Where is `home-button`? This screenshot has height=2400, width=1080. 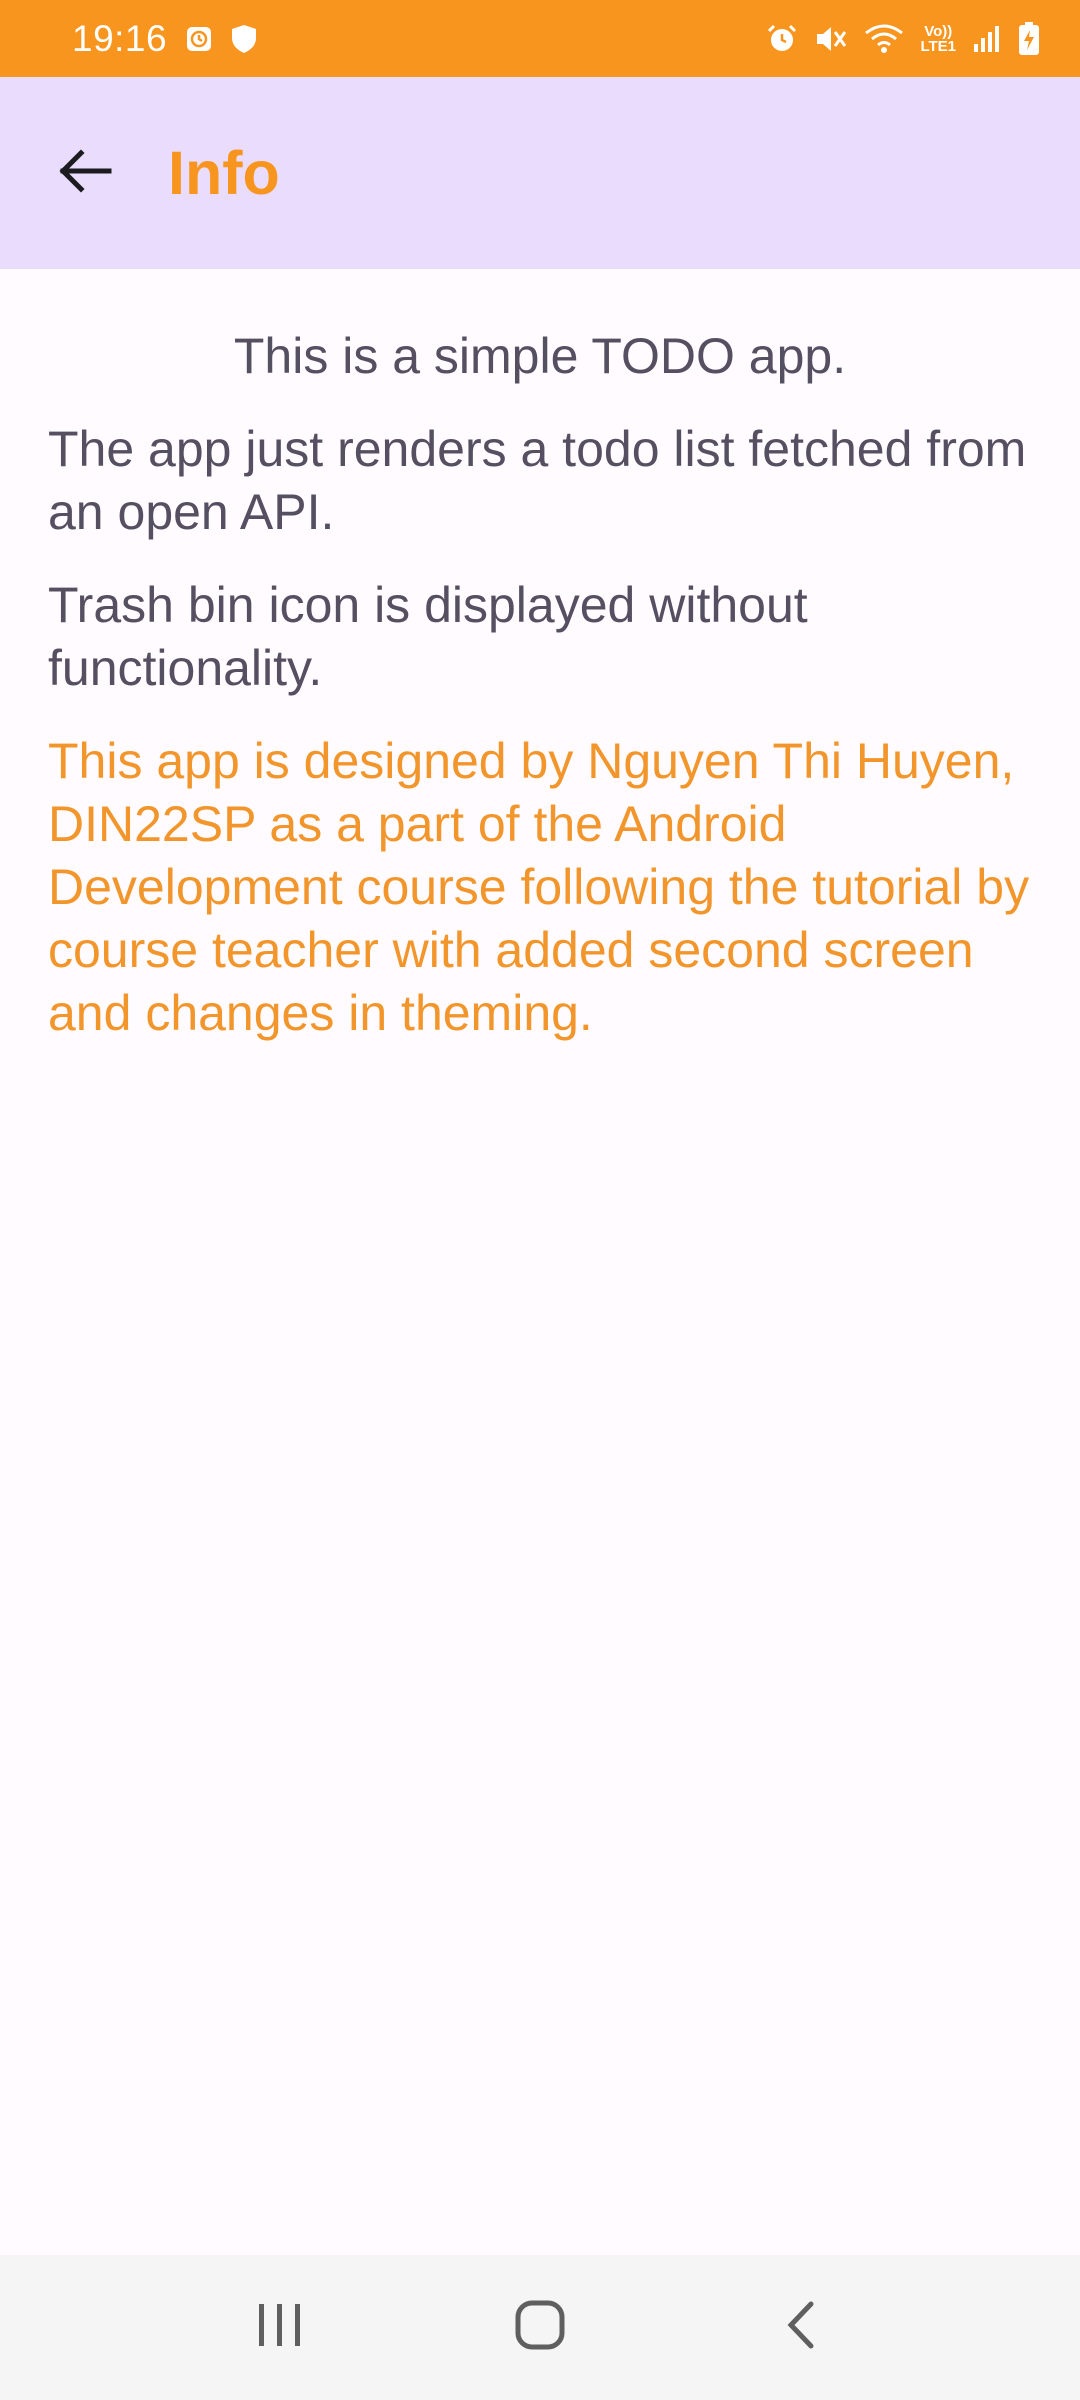
home-button is located at coordinates (540, 2328).